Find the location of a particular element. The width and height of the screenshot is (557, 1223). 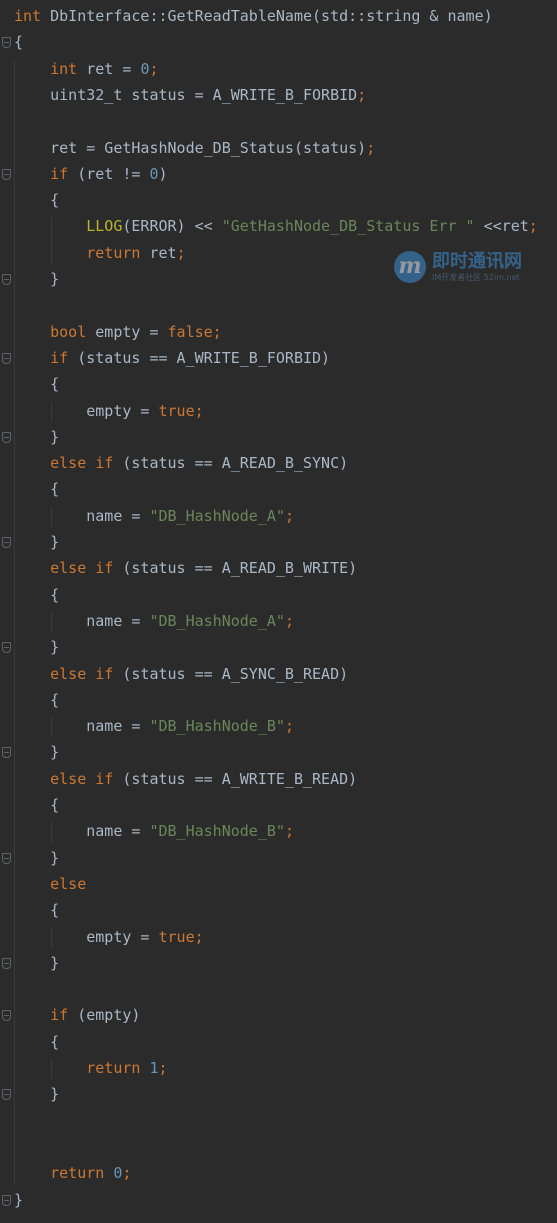

code-token: (status == A_READ_B_SYNC) is located at coordinates (231, 463).